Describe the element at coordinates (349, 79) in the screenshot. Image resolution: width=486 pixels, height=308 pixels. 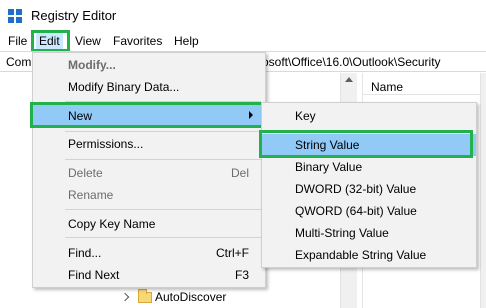
I see `scroll-up-arrow-icon` at that location.